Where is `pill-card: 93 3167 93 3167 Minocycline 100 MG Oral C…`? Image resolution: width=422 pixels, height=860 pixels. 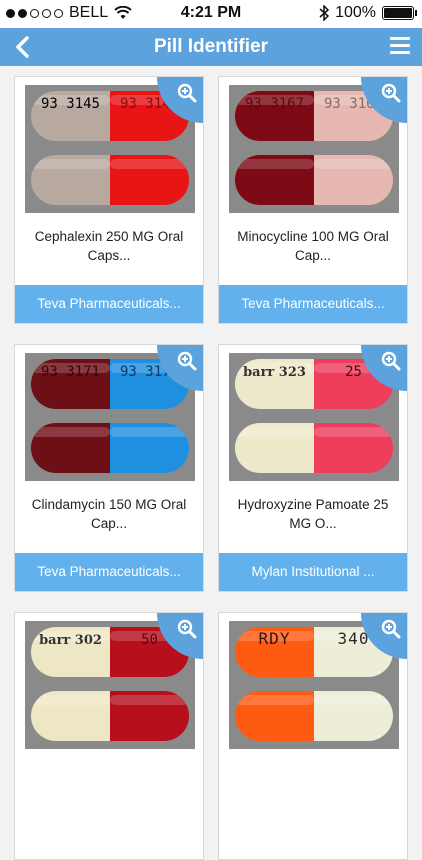
pill-card: 93 3167 93 3167 Minocycline 100 MG Oral C… is located at coordinates (313, 200).